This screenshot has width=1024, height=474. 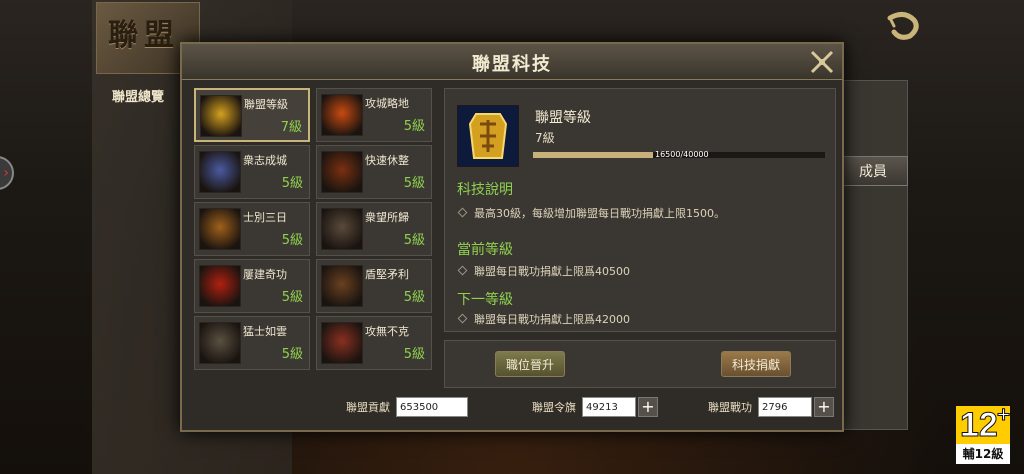 What do you see at coordinates (144, 35) in the screenshot?
I see `alliance-title: 聯盟` at bounding box center [144, 35].